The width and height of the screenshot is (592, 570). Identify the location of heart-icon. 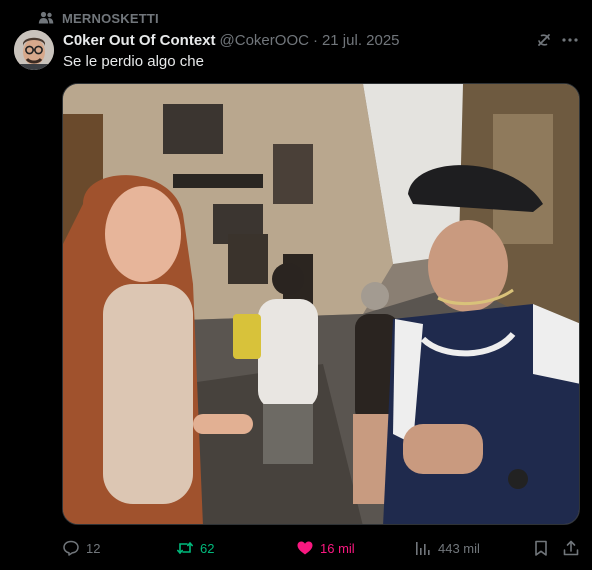
(305, 548).